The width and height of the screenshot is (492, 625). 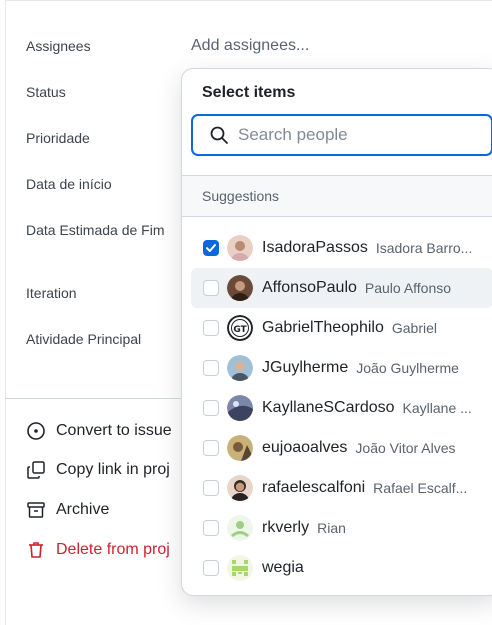 I want to click on user-login: wegia, so click(x=283, y=567).